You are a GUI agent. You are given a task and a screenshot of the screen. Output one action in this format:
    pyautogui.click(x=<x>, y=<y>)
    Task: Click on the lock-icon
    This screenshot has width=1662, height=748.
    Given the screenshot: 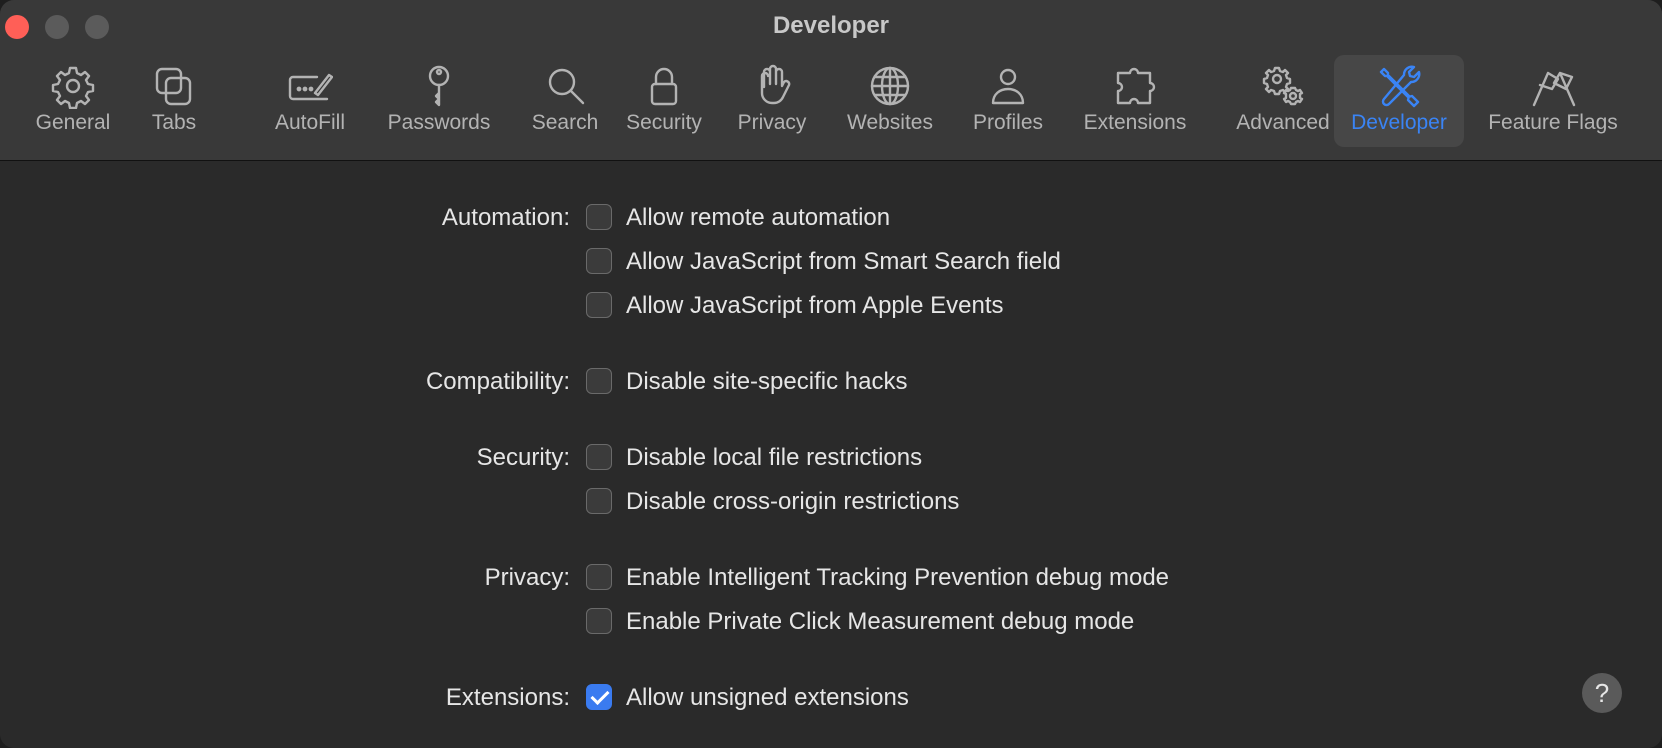 What is the action you would take?
    pyautogui.click(x=664, y=86)
    